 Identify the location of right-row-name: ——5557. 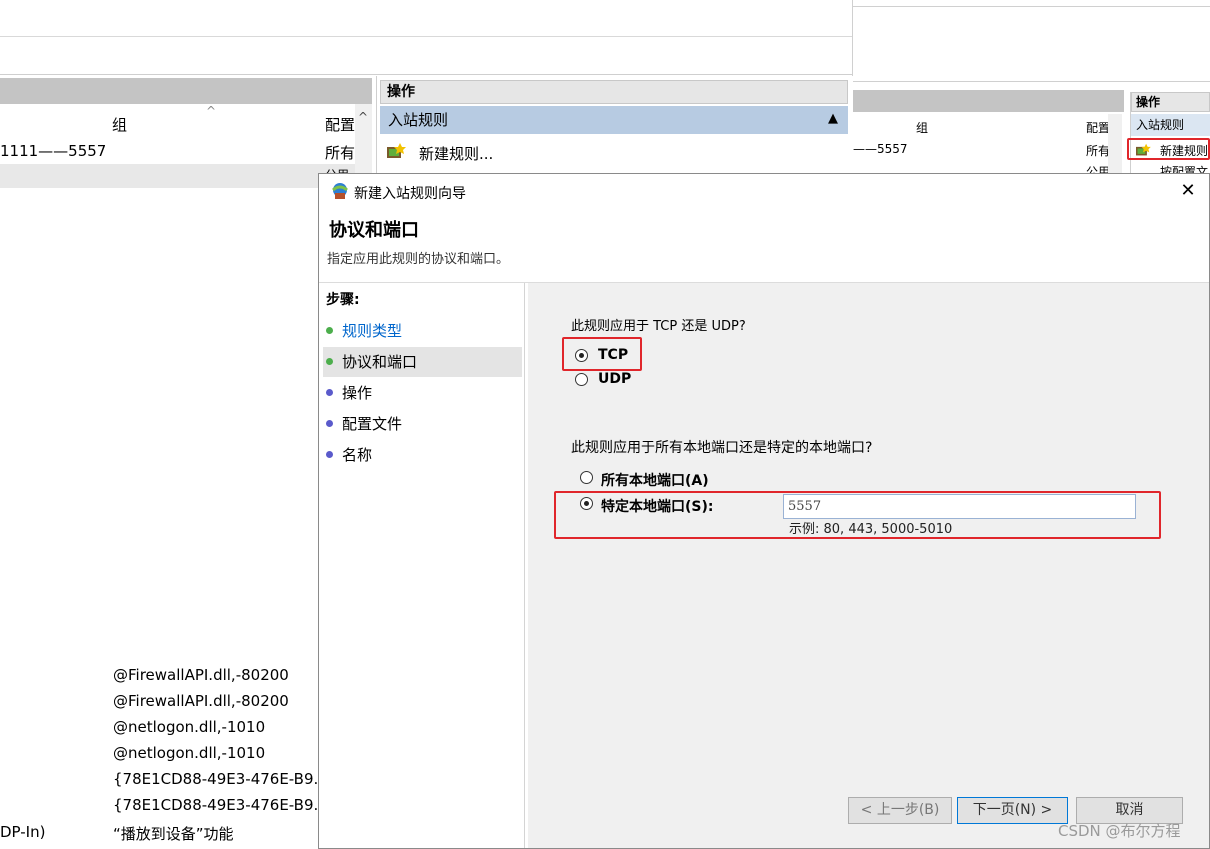
(880, 149).